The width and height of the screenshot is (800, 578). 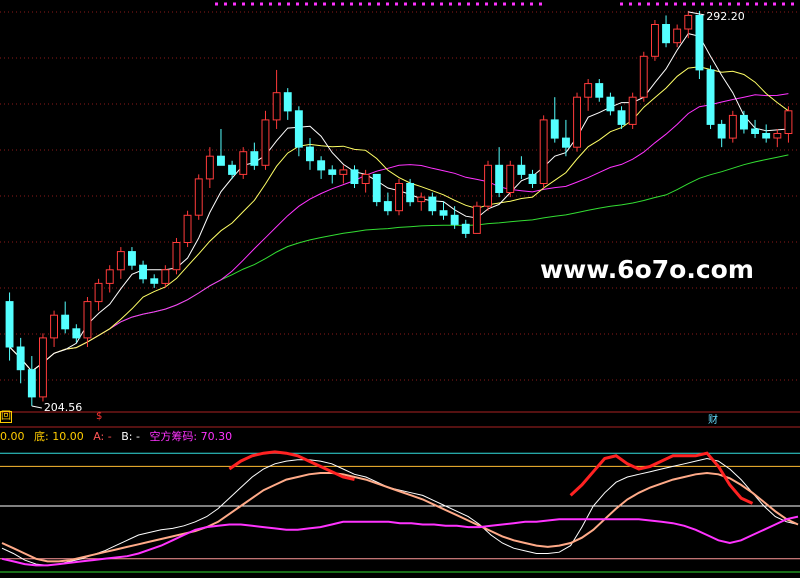 I want to click on high-price-label: 292.20, so click(x=725, y=16).